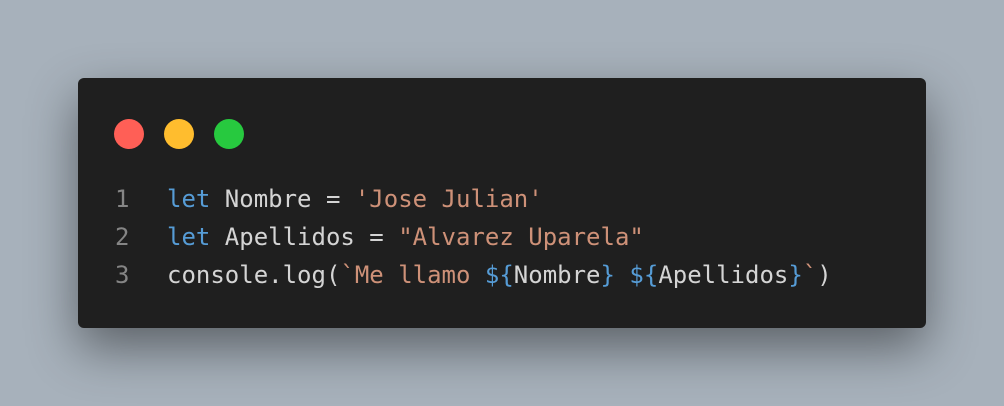 The width and height of the screenshot is (1004, 406). Describe the element at coordinates (122, 199) in the screenshot. I see `line-number: 1` at that location.